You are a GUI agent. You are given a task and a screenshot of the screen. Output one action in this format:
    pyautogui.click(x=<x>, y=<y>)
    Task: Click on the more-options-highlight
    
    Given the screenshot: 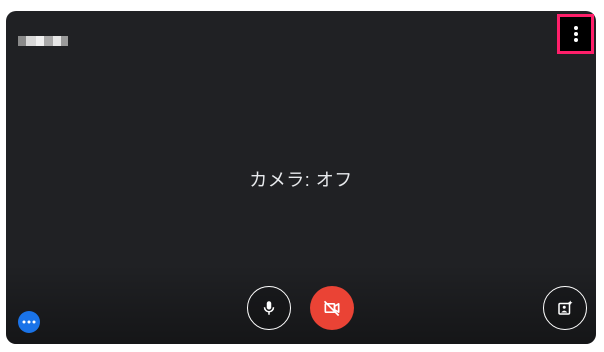 What is the action you would take?
    pyautogui.click(x=575, y=34)
    